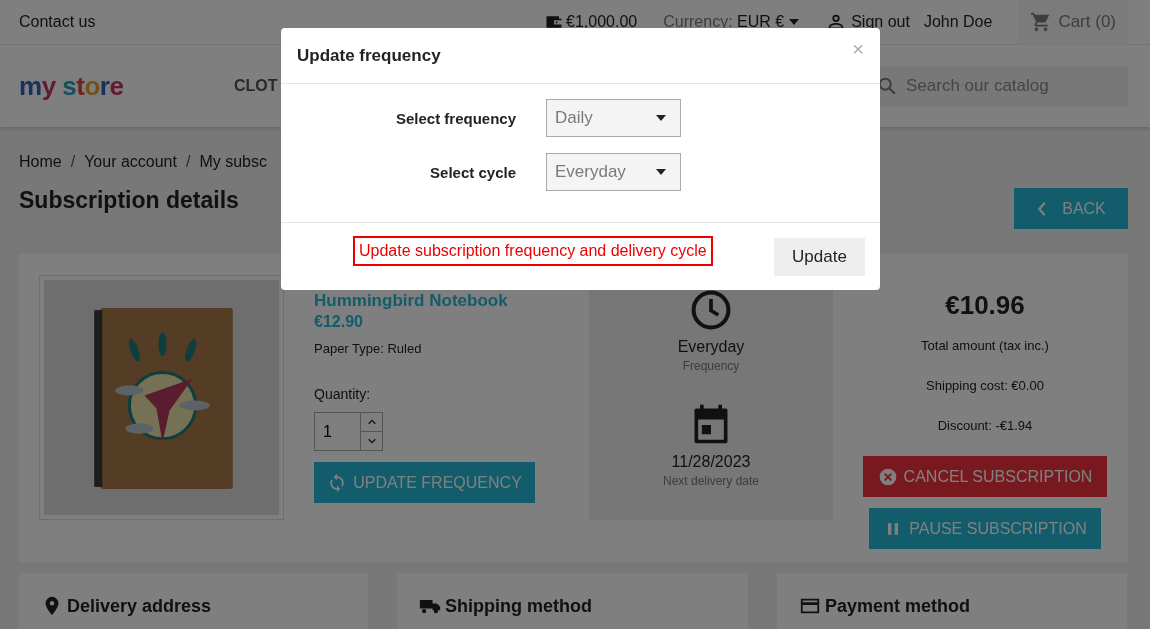  Describe the element at coordinates (898, 606) in the screenshot. I see `section-title: Payment method` at that location.